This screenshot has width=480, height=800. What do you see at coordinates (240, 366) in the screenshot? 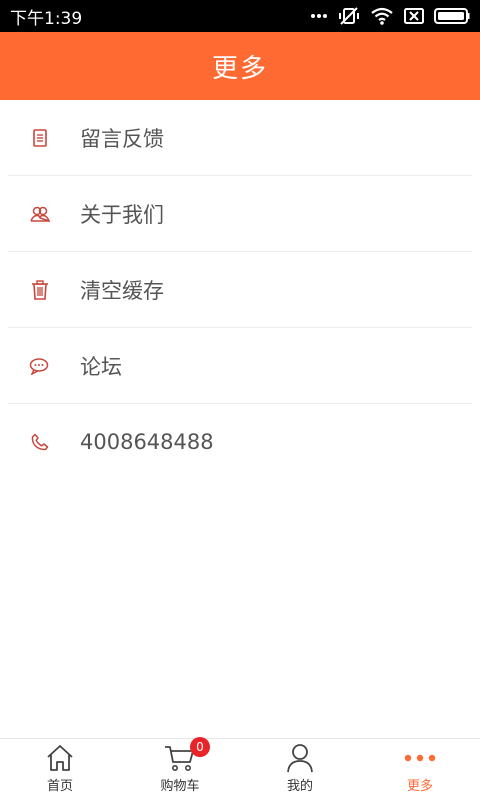
I see `menu-item-forum: 论坛` at bounding box center [240, 366].